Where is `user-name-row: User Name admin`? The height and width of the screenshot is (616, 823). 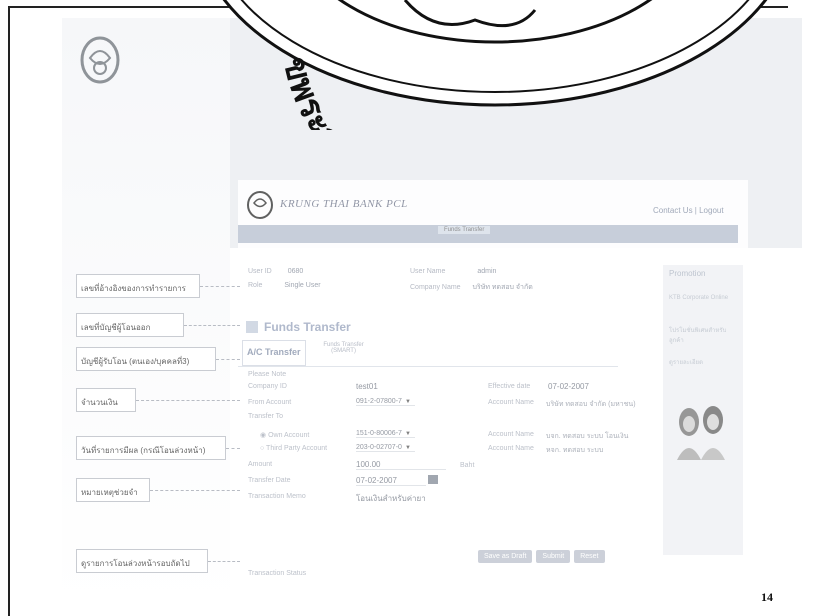 user-name-row: User Name admin is located at coordinates (453, 271).